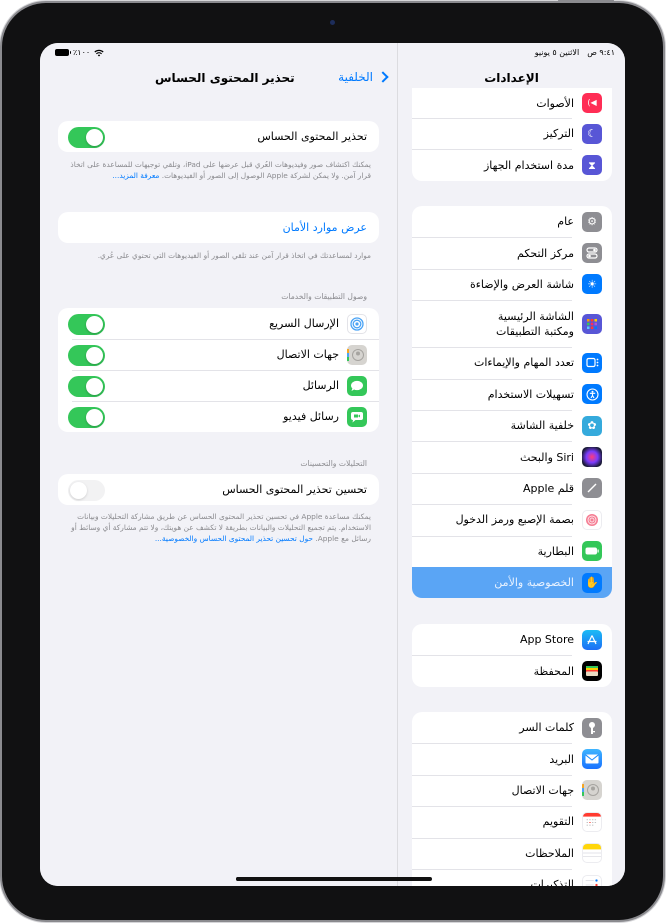 This screenshot has height=923, width=668. I want to click on back-label: الخلفية, so click(355, 77).